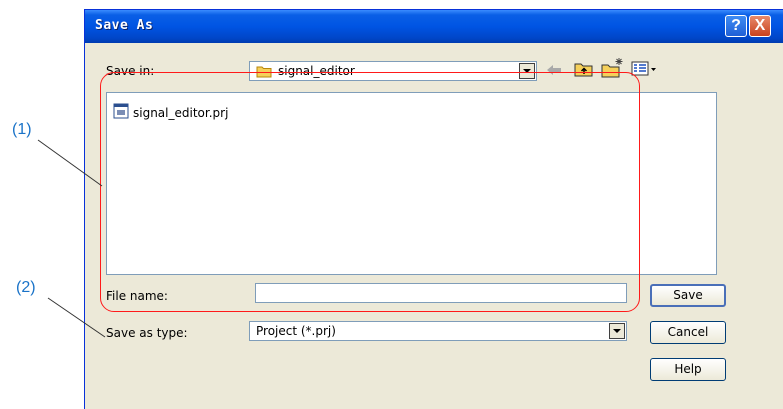 This screenshot has height=409, width=783. I want to click on close-button: X, so click(760, 26).